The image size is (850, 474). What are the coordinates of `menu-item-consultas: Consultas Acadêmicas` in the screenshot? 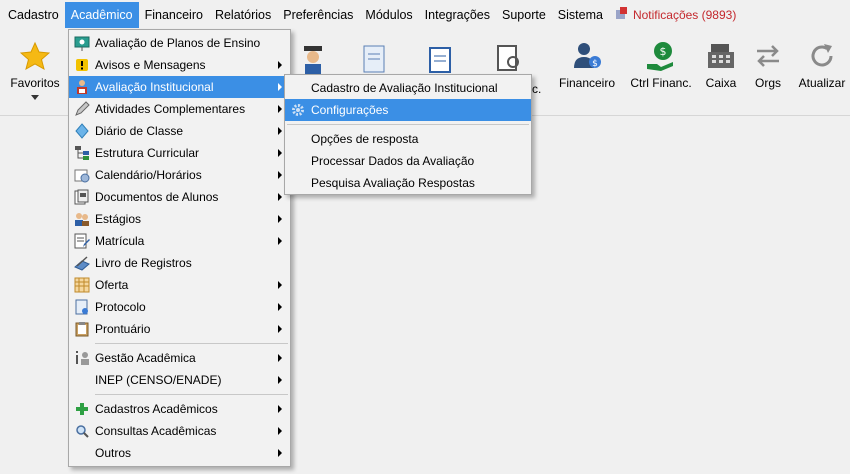 It's located at (179, 431).